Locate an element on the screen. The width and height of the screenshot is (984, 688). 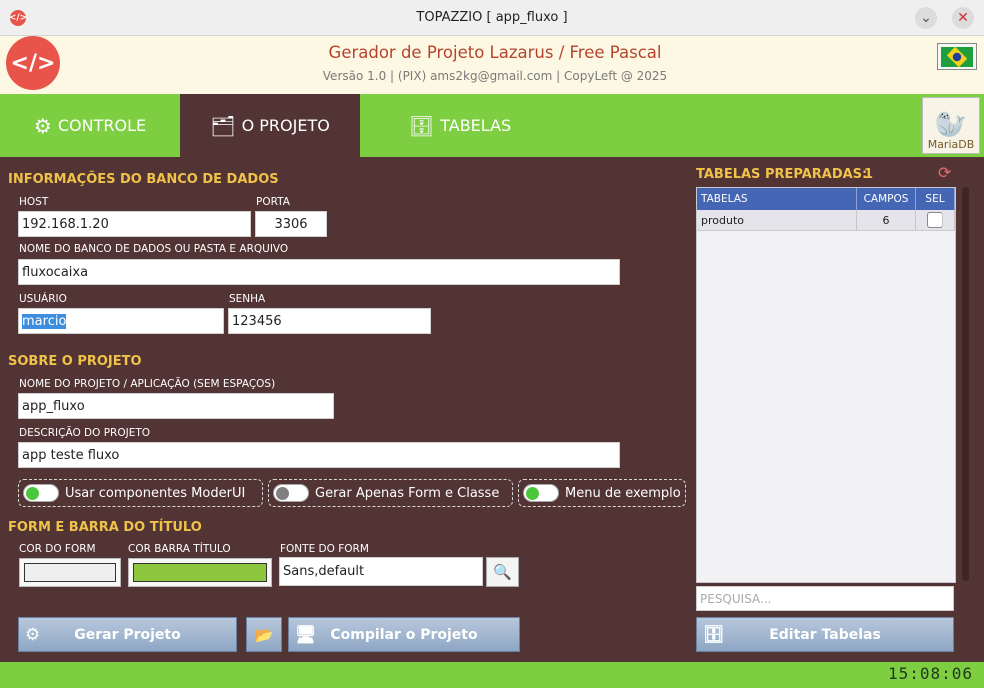
project-icon: 🗂 is located at coordinates (223, 125).